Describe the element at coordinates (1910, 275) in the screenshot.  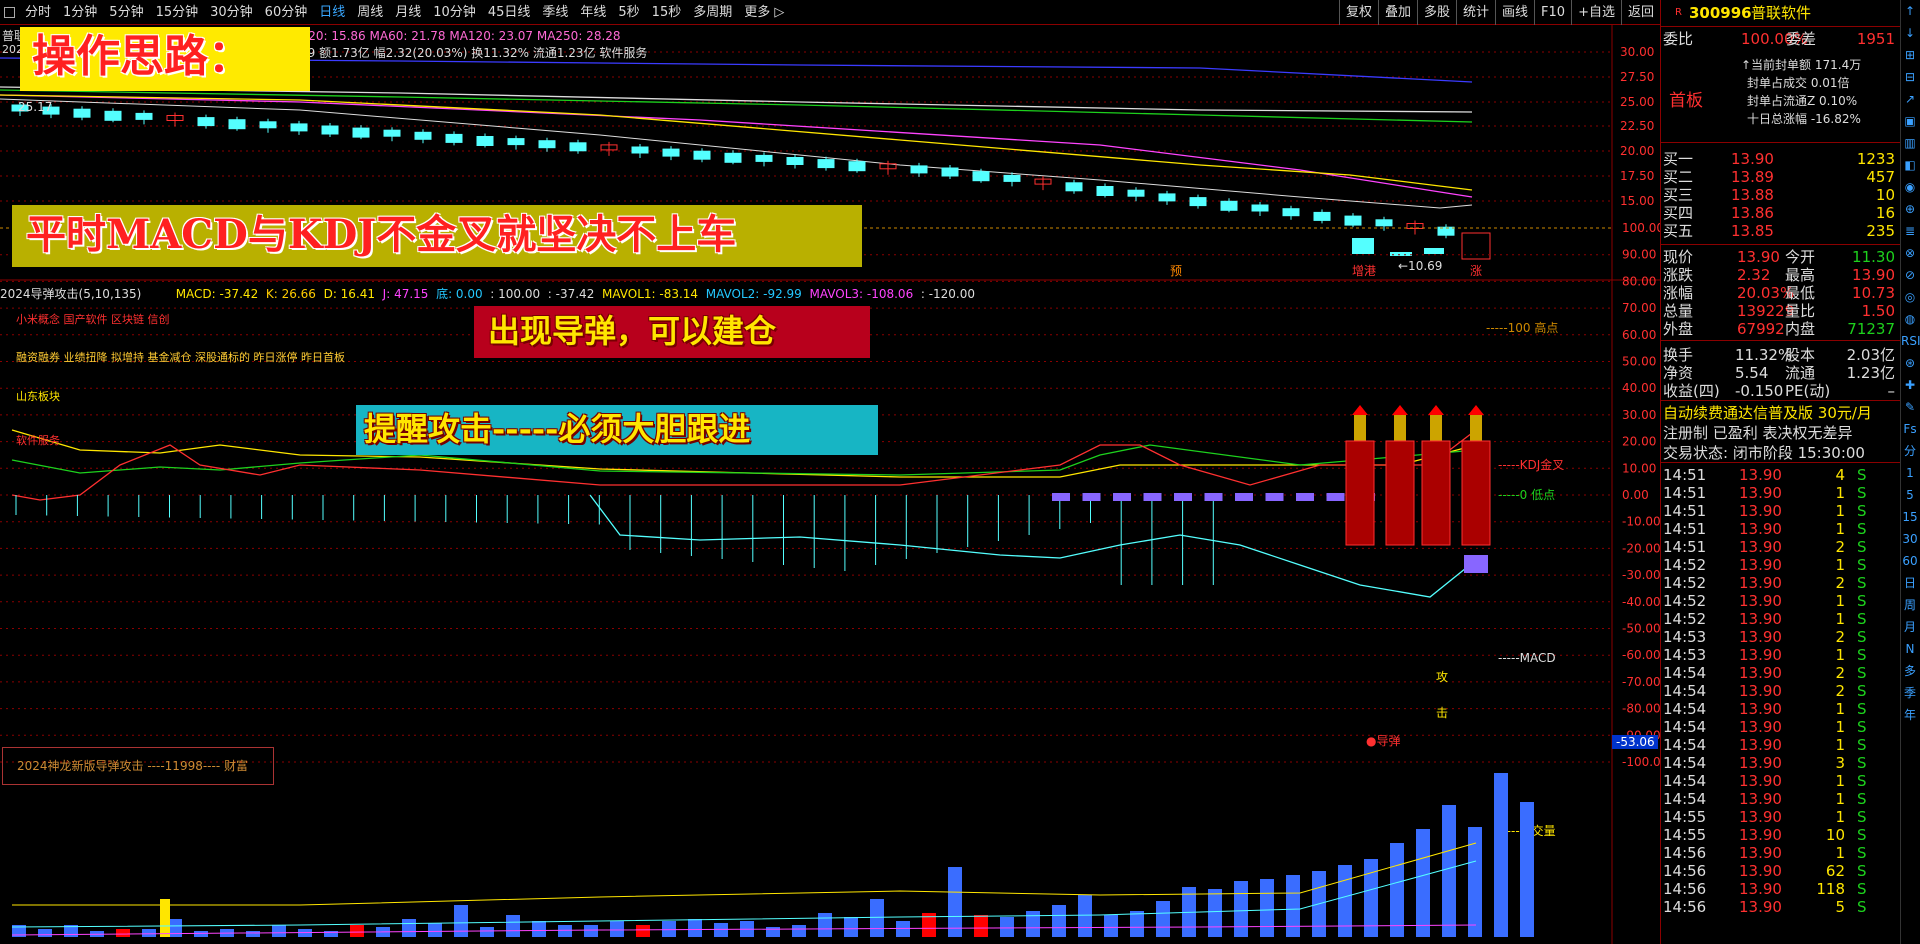
I see `side-tool-icon: ⊘` at that location.